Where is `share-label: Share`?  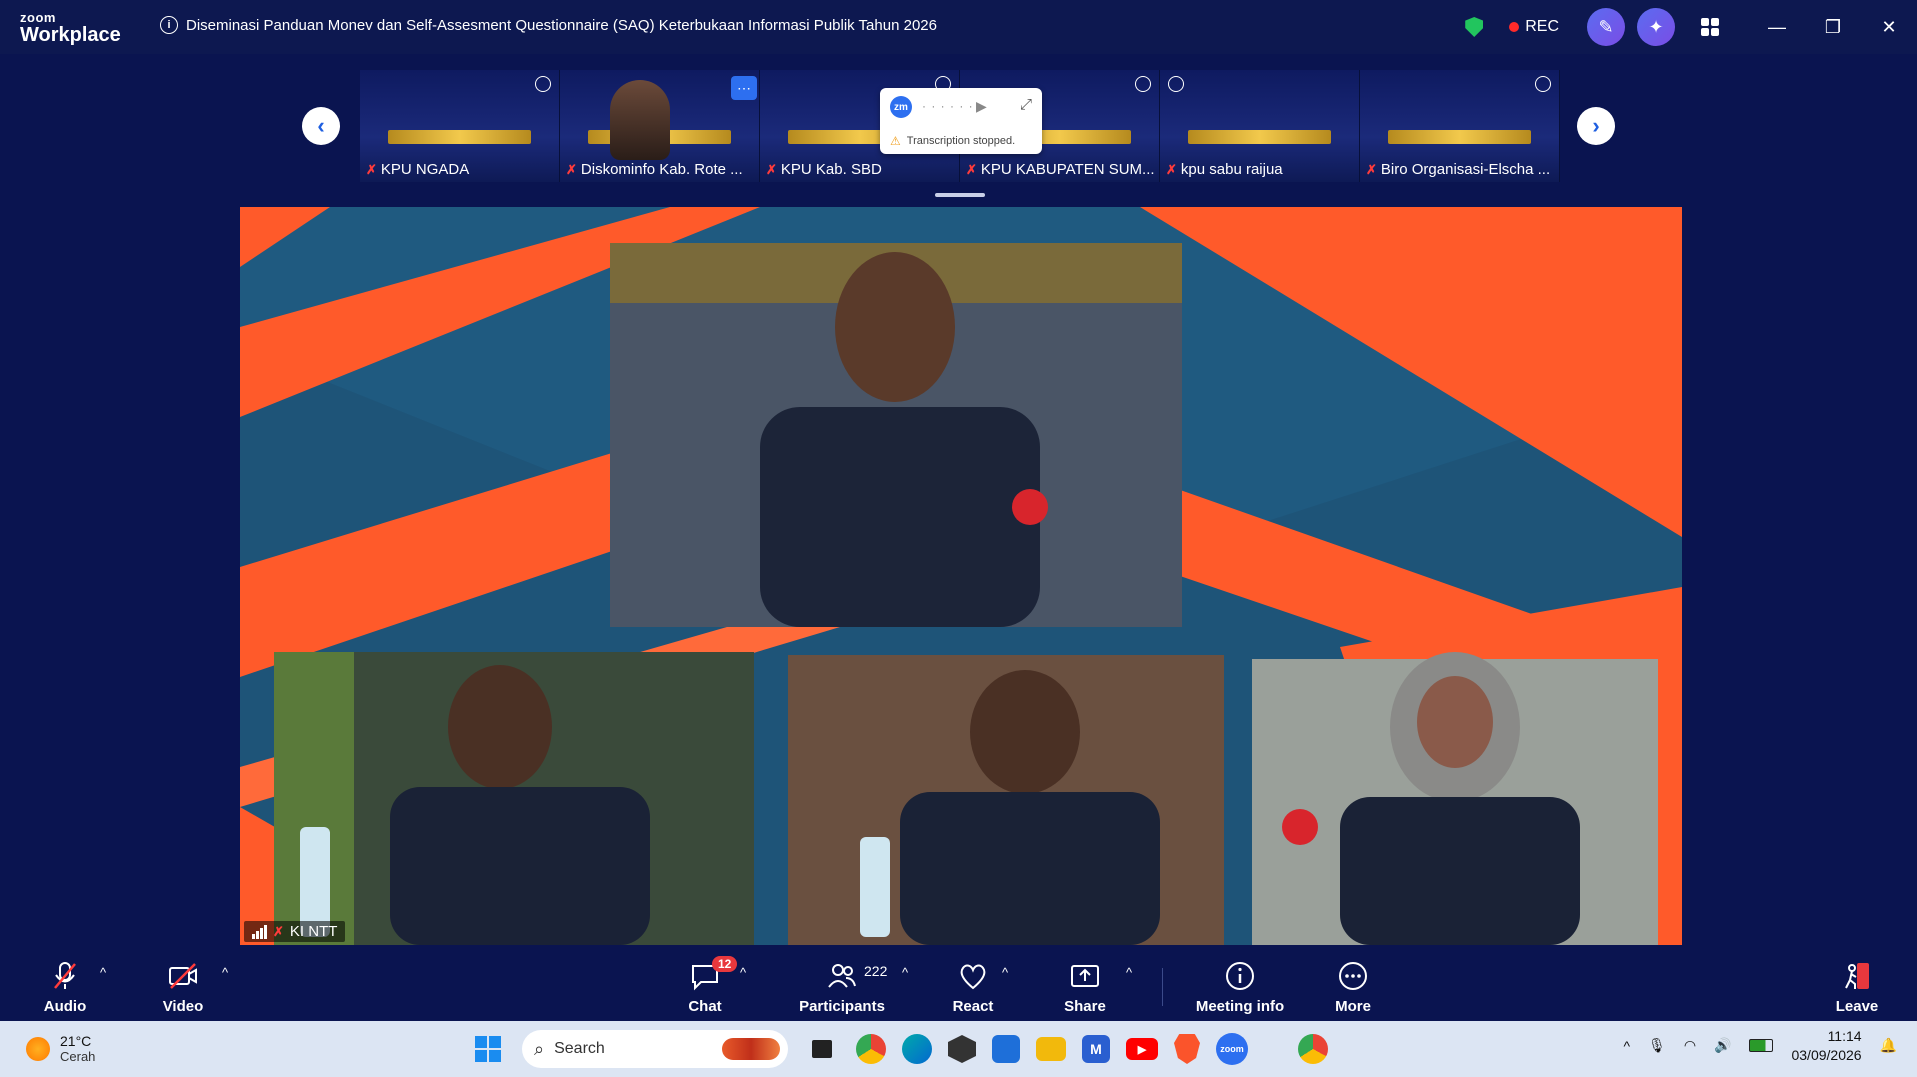
share-label: Share is located at coordinates (1085, 1006).